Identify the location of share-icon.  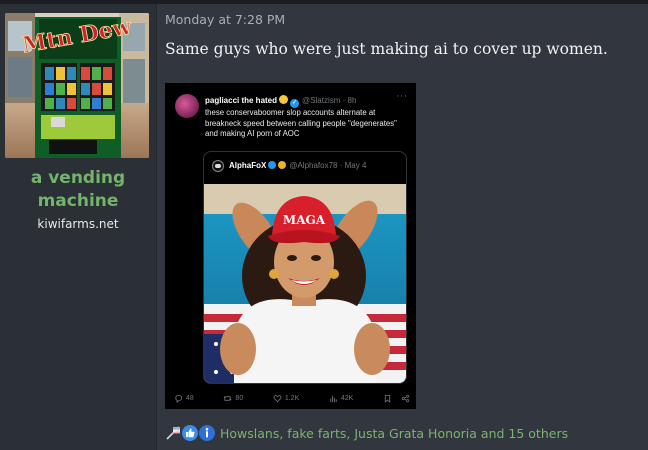
(405, 398).